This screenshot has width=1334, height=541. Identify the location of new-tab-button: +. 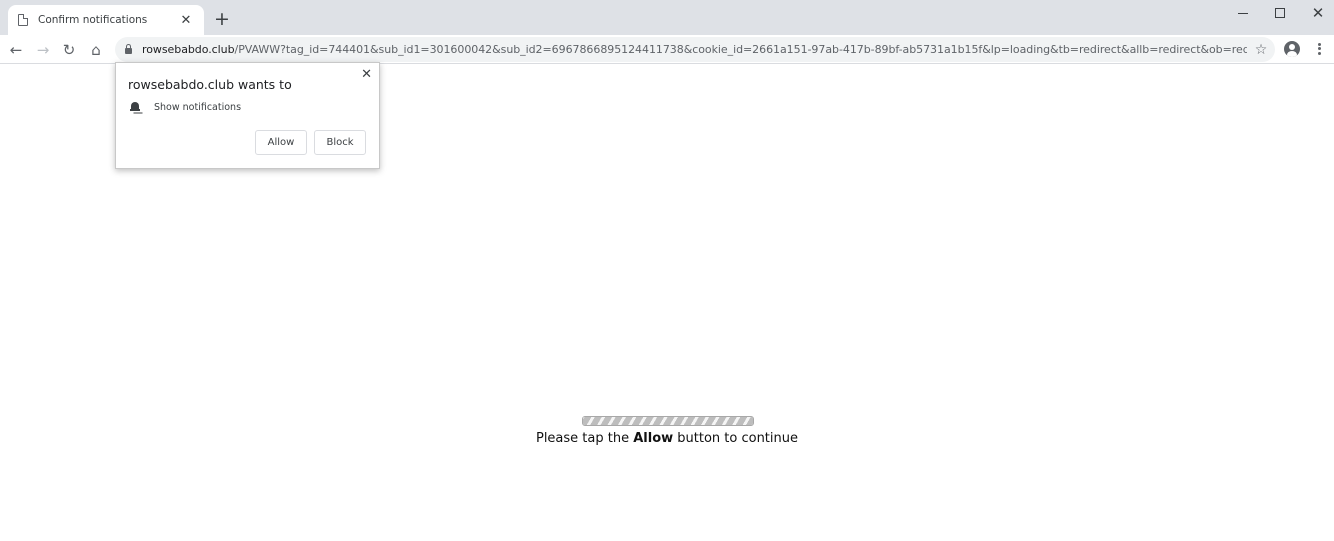
(222, 19).